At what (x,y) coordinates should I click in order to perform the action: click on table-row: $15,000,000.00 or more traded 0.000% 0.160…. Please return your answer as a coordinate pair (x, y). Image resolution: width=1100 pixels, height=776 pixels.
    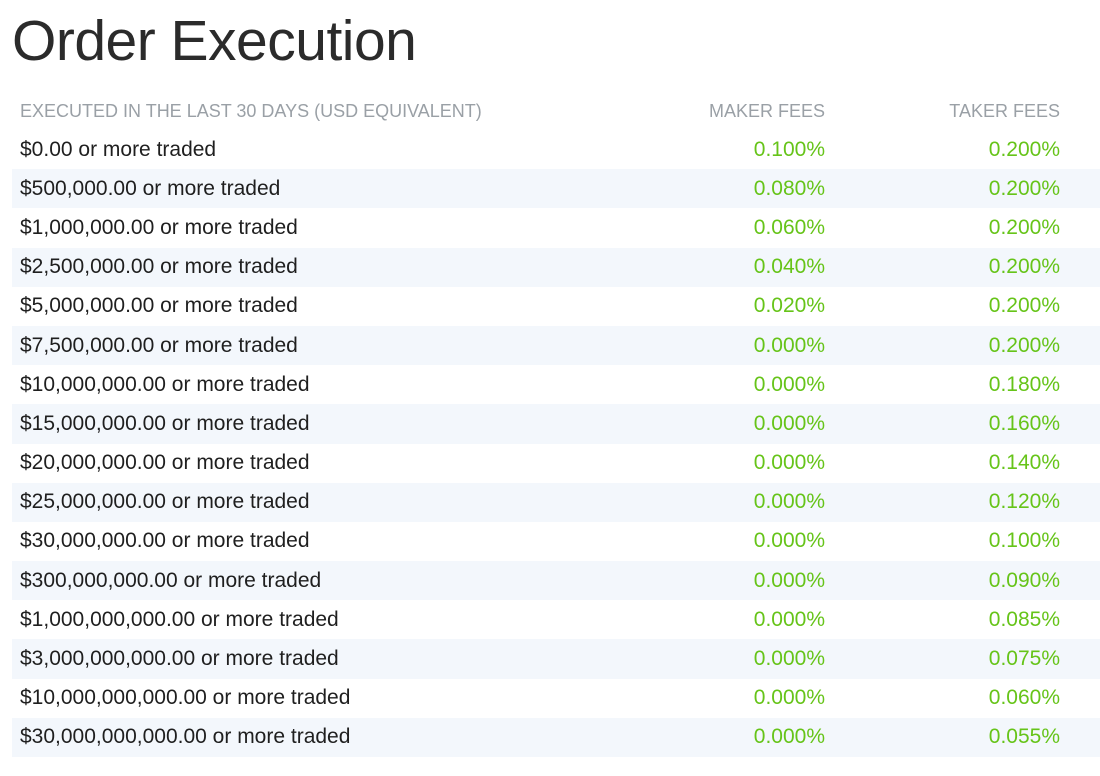
    Looking at the image, I should click on (556, 424).